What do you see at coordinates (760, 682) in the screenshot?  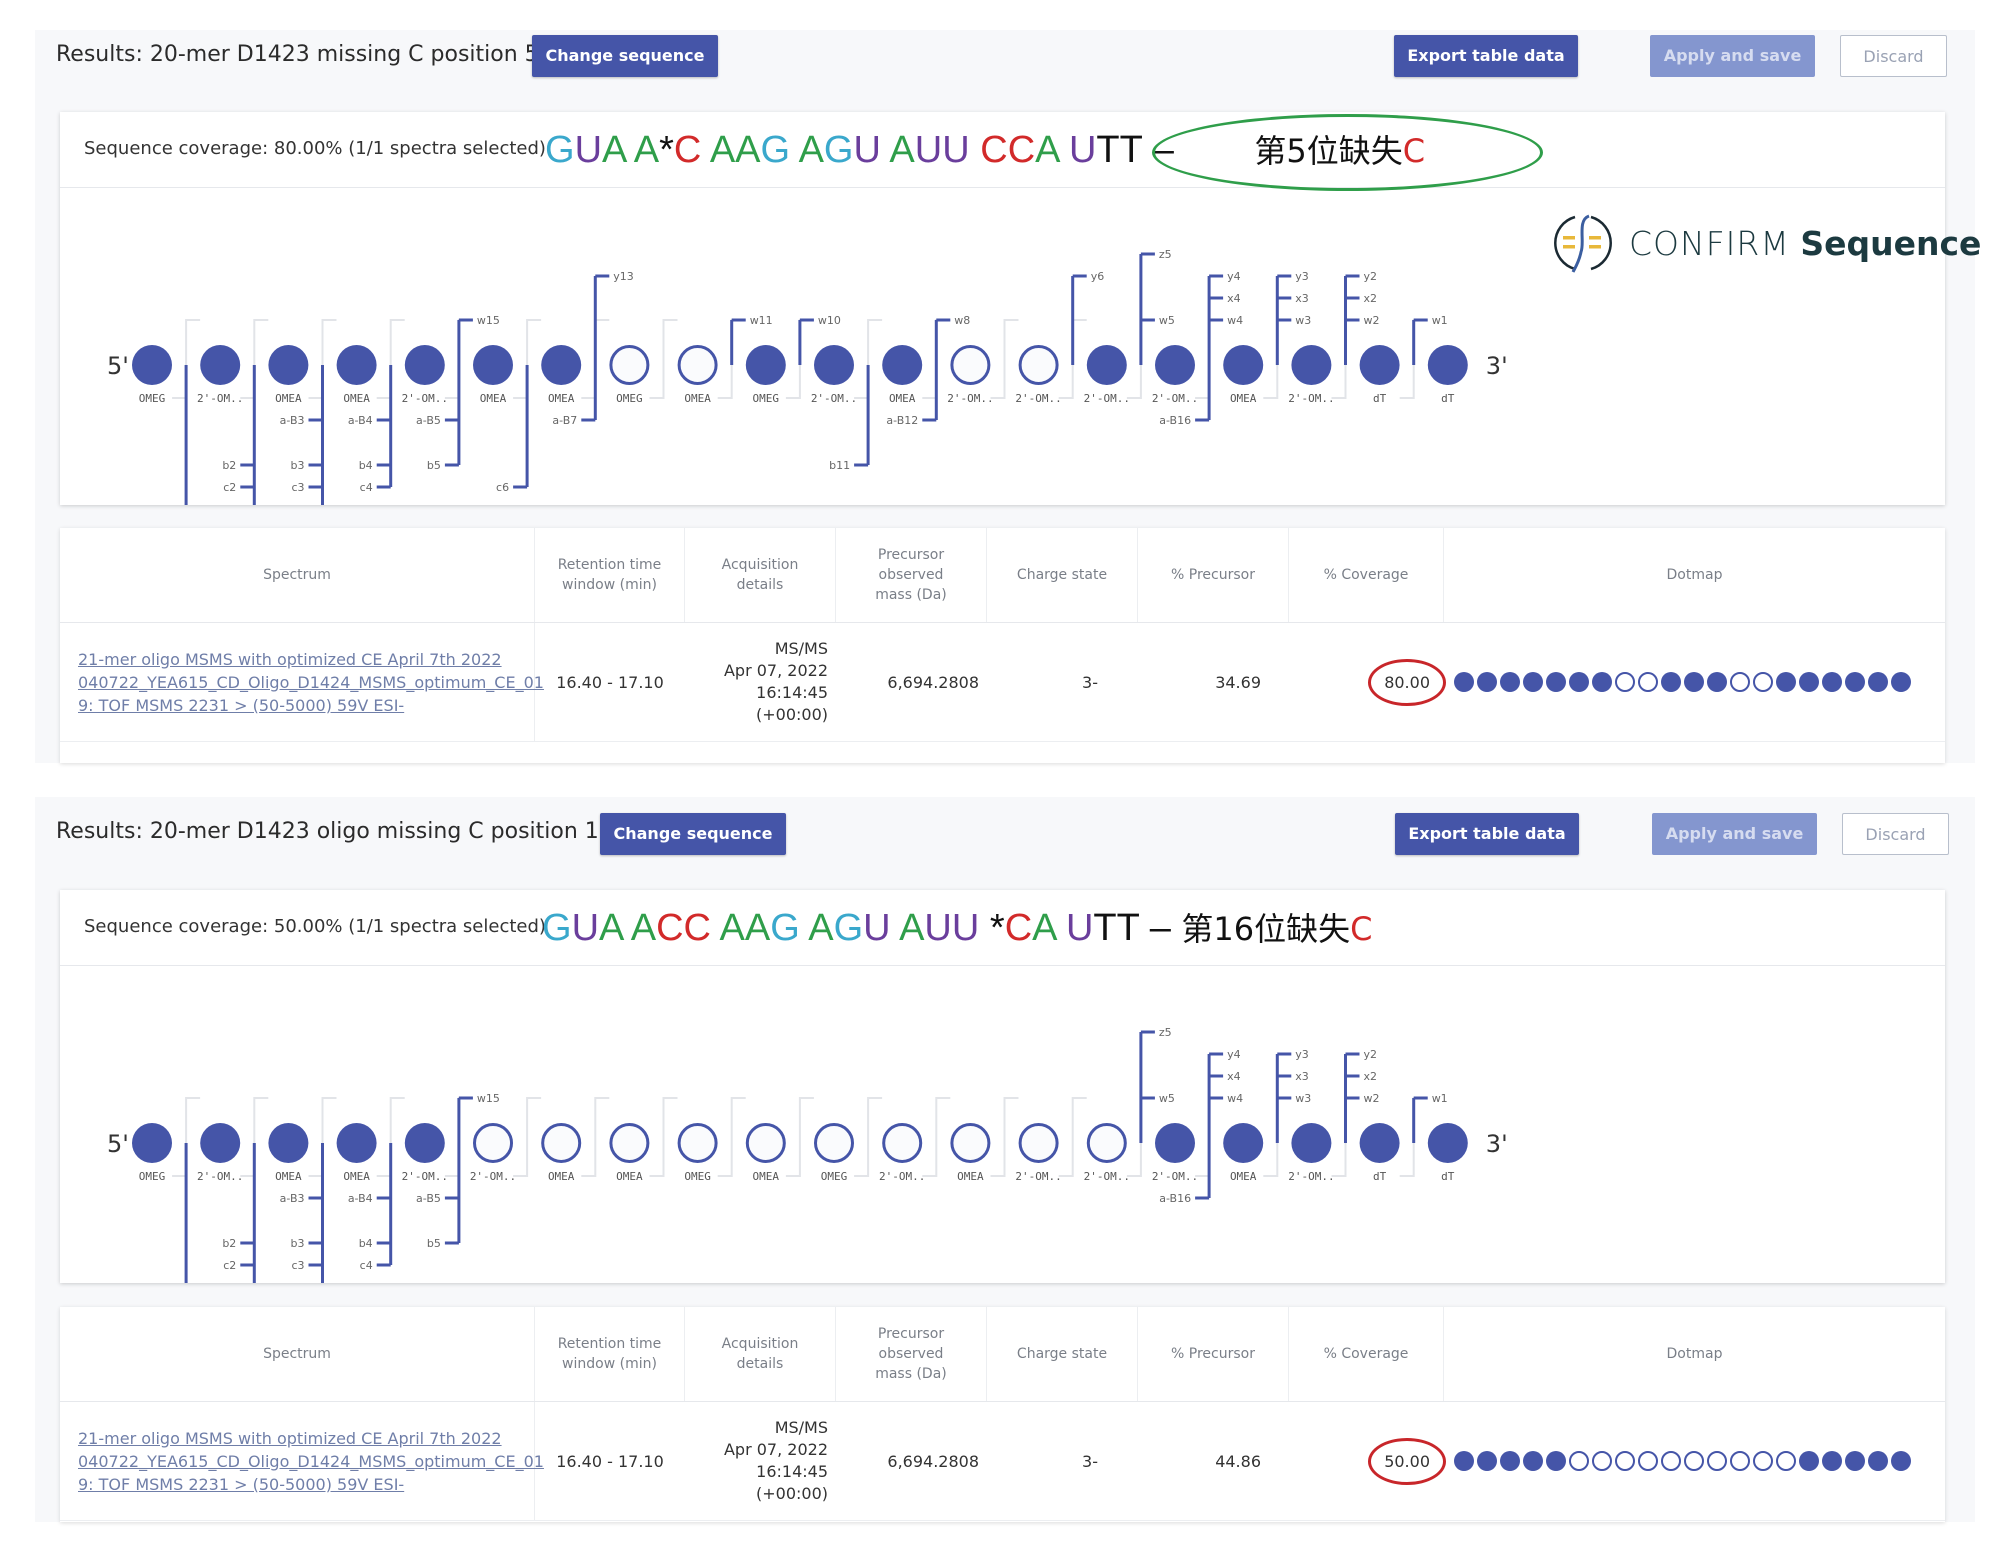 I see `acquisition-details: MS/MS Apr 07, 2022 16:14:45 (+00:00)` at bounding box center [760, 682].